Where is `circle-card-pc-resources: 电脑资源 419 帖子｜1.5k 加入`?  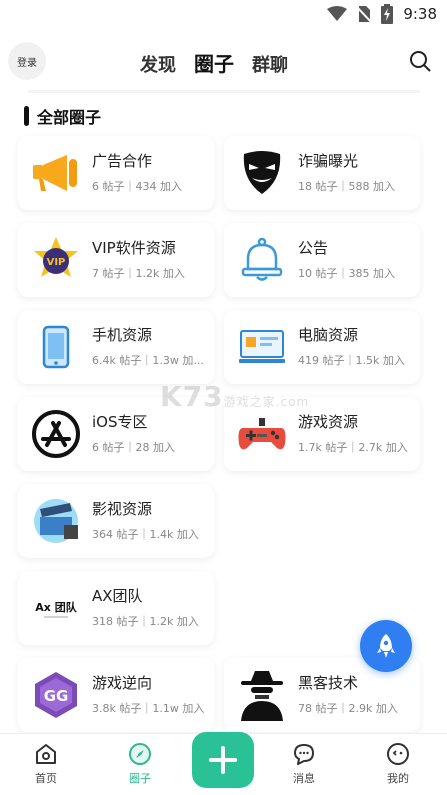
circle-card-pc-resources: 电脑资源 419 帖子｜1.5k 加入 is located at coordinates (322, 347).